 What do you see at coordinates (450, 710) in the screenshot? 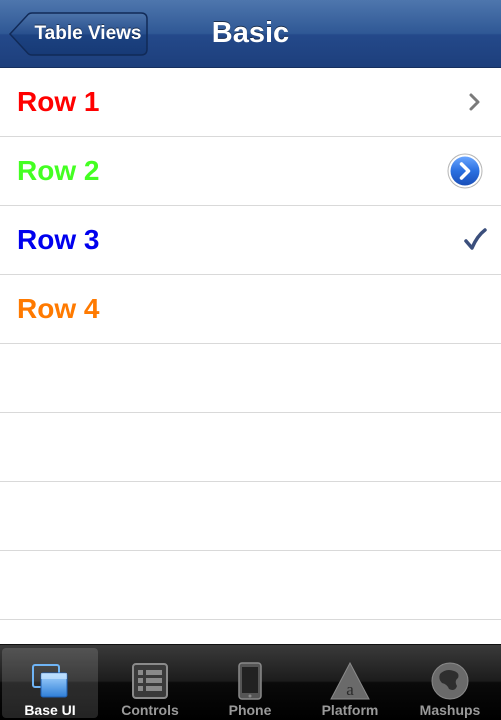
I see `tab-label: Mashups` at bounding box center [450, 710].